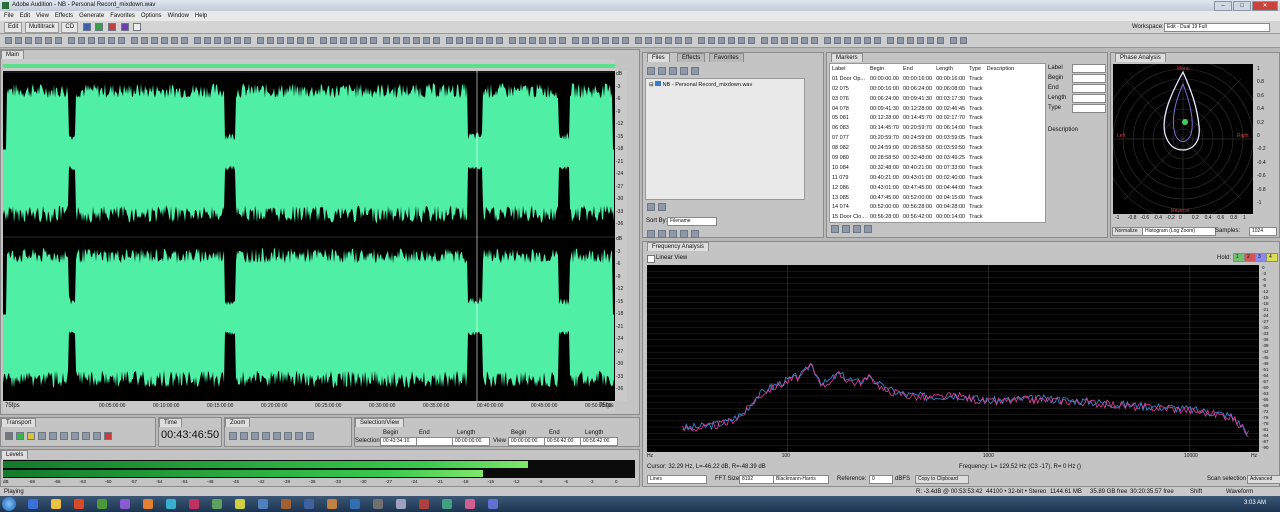 This screenshot has width=1280, height=512. What do you see at coordinates (310, 40) in the screenshot?
I see `tool-30-icon` at bounding box center [310, 40].